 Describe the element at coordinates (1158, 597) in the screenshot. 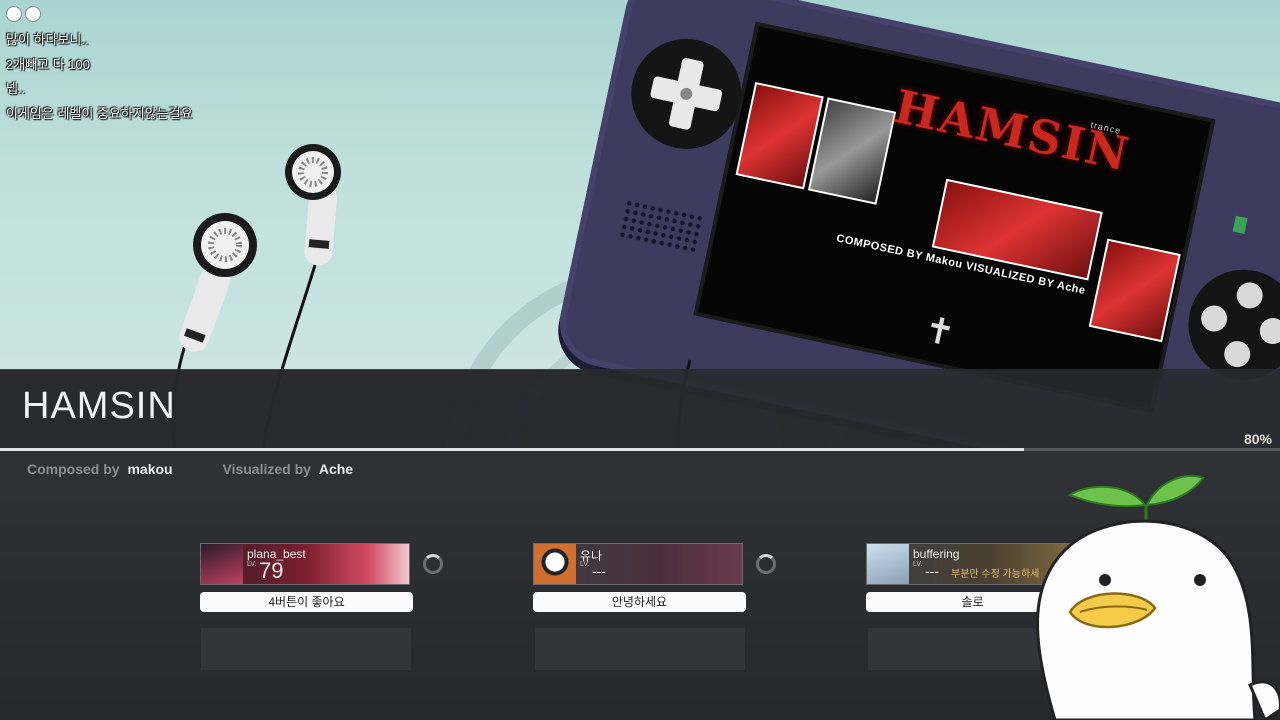

I see `duck-mascot-icon` at that location.